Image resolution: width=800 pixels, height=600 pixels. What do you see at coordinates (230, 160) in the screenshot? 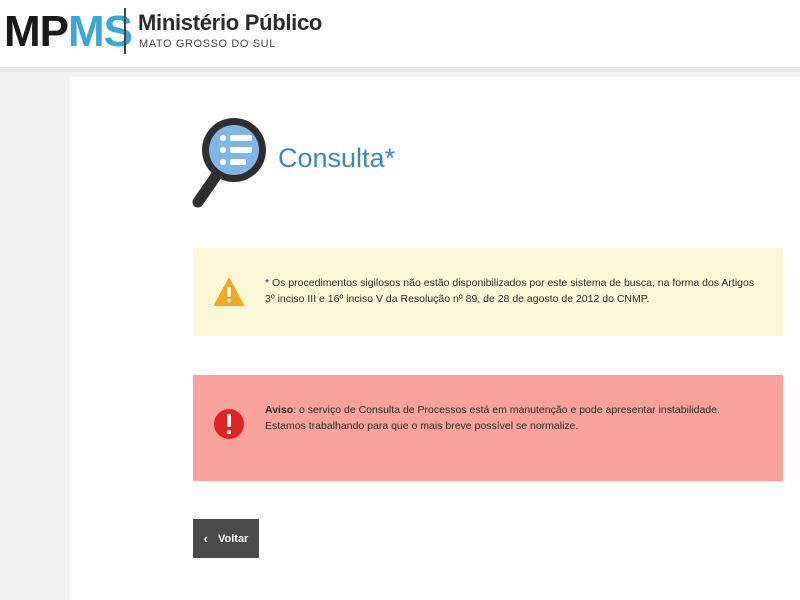
I see `magnifier-list-icon` at bounding box center [230, 160].